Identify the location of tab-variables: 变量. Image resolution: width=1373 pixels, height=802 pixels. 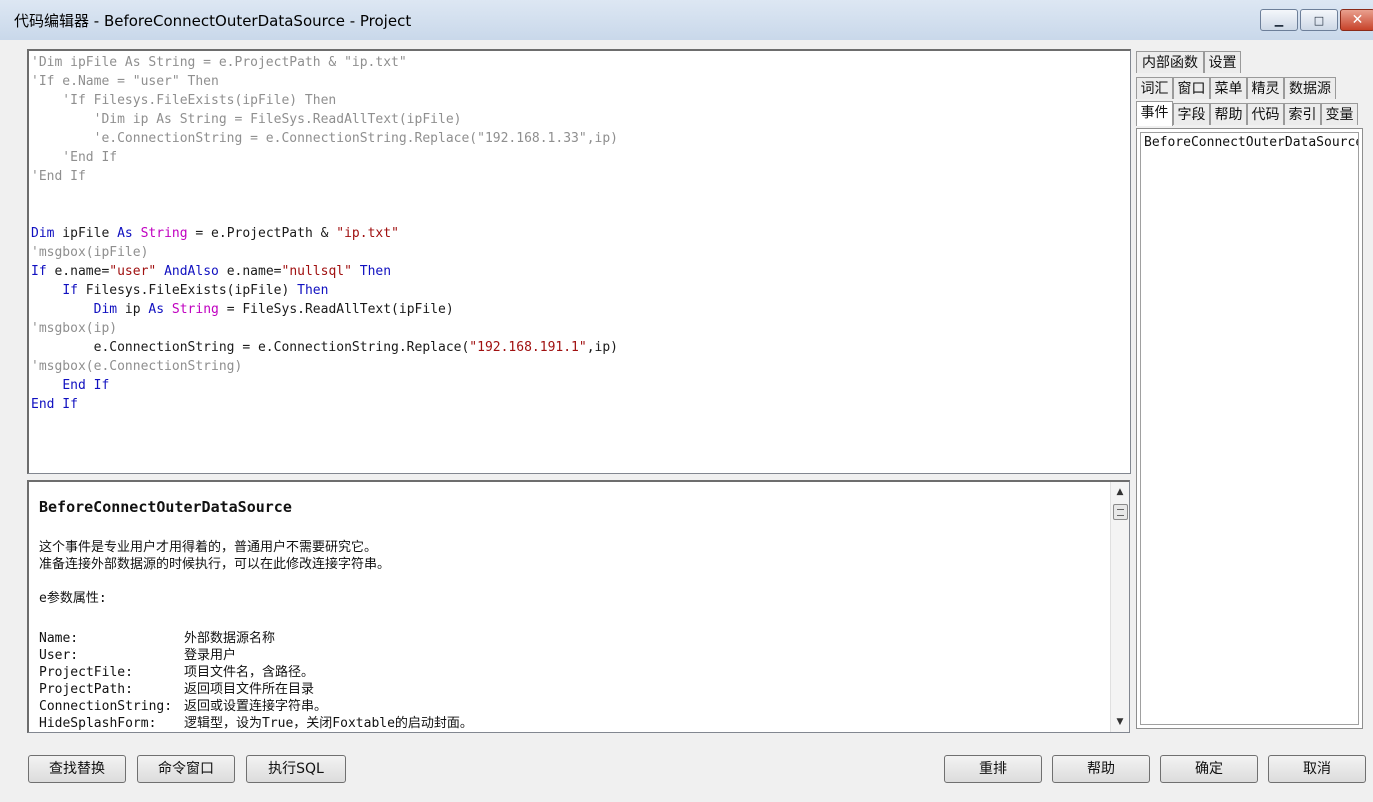
(1339, 114).